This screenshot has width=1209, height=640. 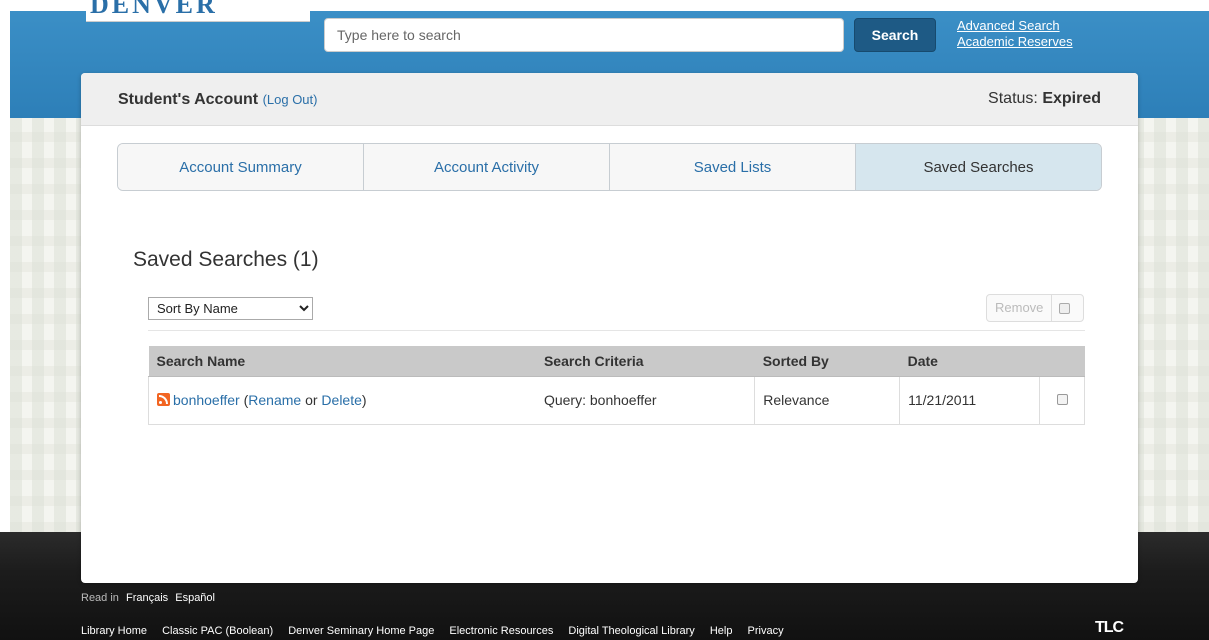 I want to click on logout-link: (Log Out), so click(x=290, y=99).